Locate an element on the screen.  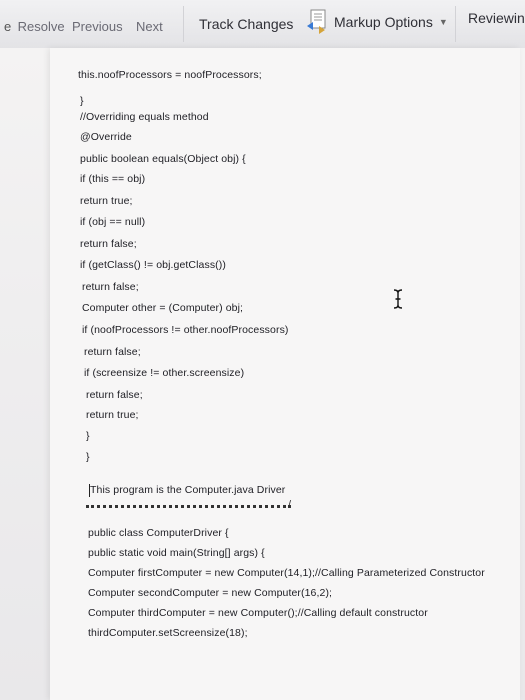
code-line: @Override is located at coordinates (106, 137).